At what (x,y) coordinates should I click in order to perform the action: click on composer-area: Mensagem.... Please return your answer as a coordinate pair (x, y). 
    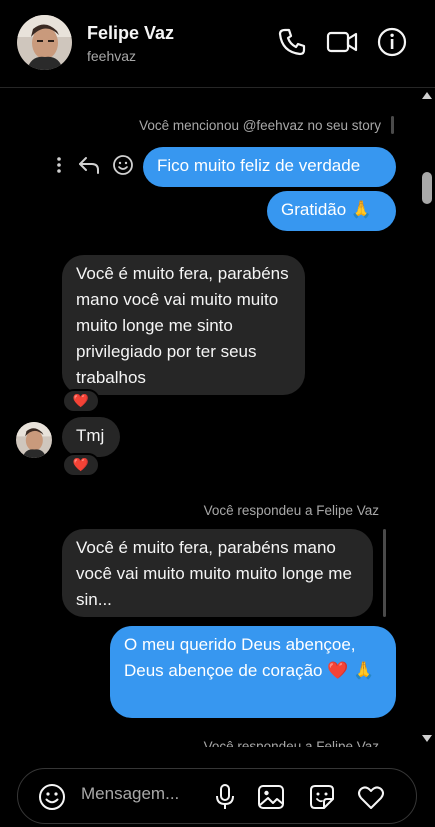
    Looking at the image, I should click on (217, 787).